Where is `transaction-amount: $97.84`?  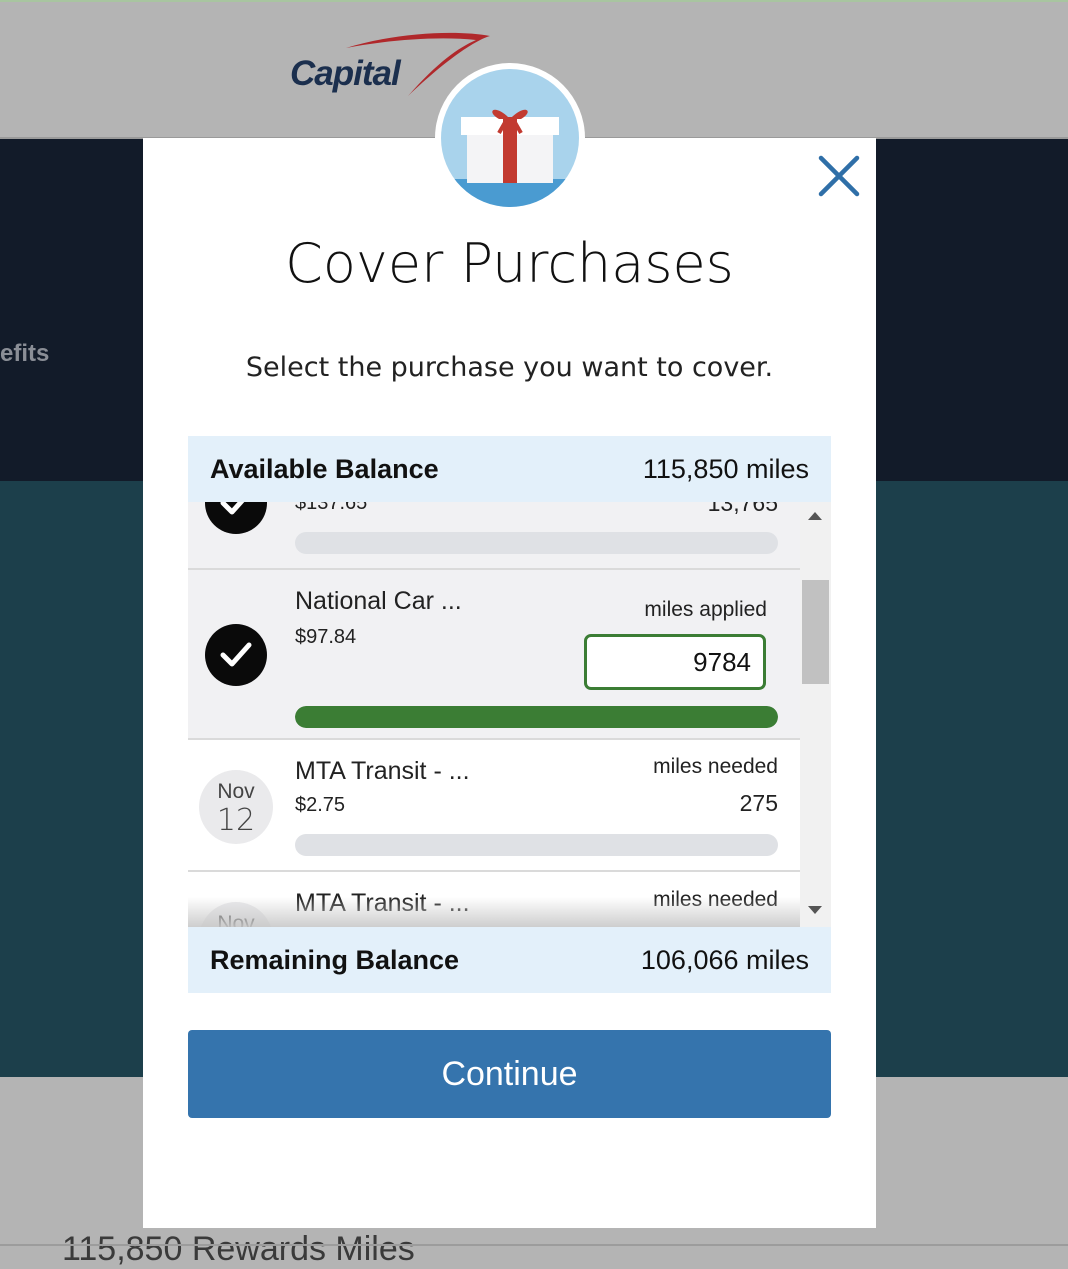
transaction-amount: $97.84 is located at coordinates (326, 637).